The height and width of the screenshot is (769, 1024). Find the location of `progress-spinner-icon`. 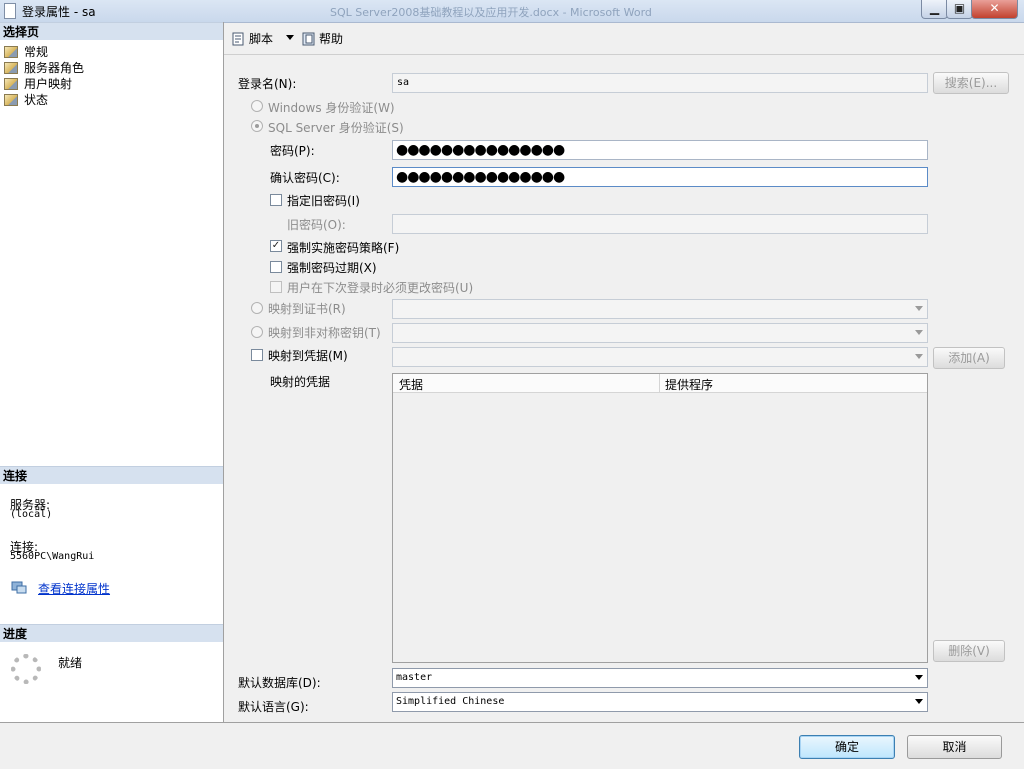

progress-spinner-icon is located at coordinates (26, 669).